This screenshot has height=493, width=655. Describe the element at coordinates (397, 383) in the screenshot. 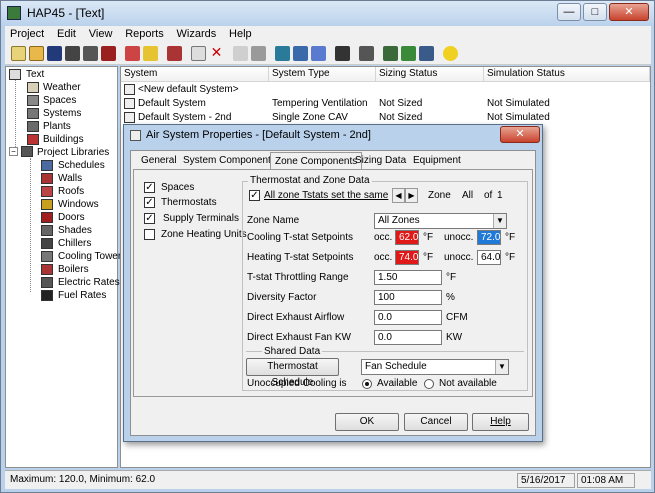

I see `available-label: Available` at that location.